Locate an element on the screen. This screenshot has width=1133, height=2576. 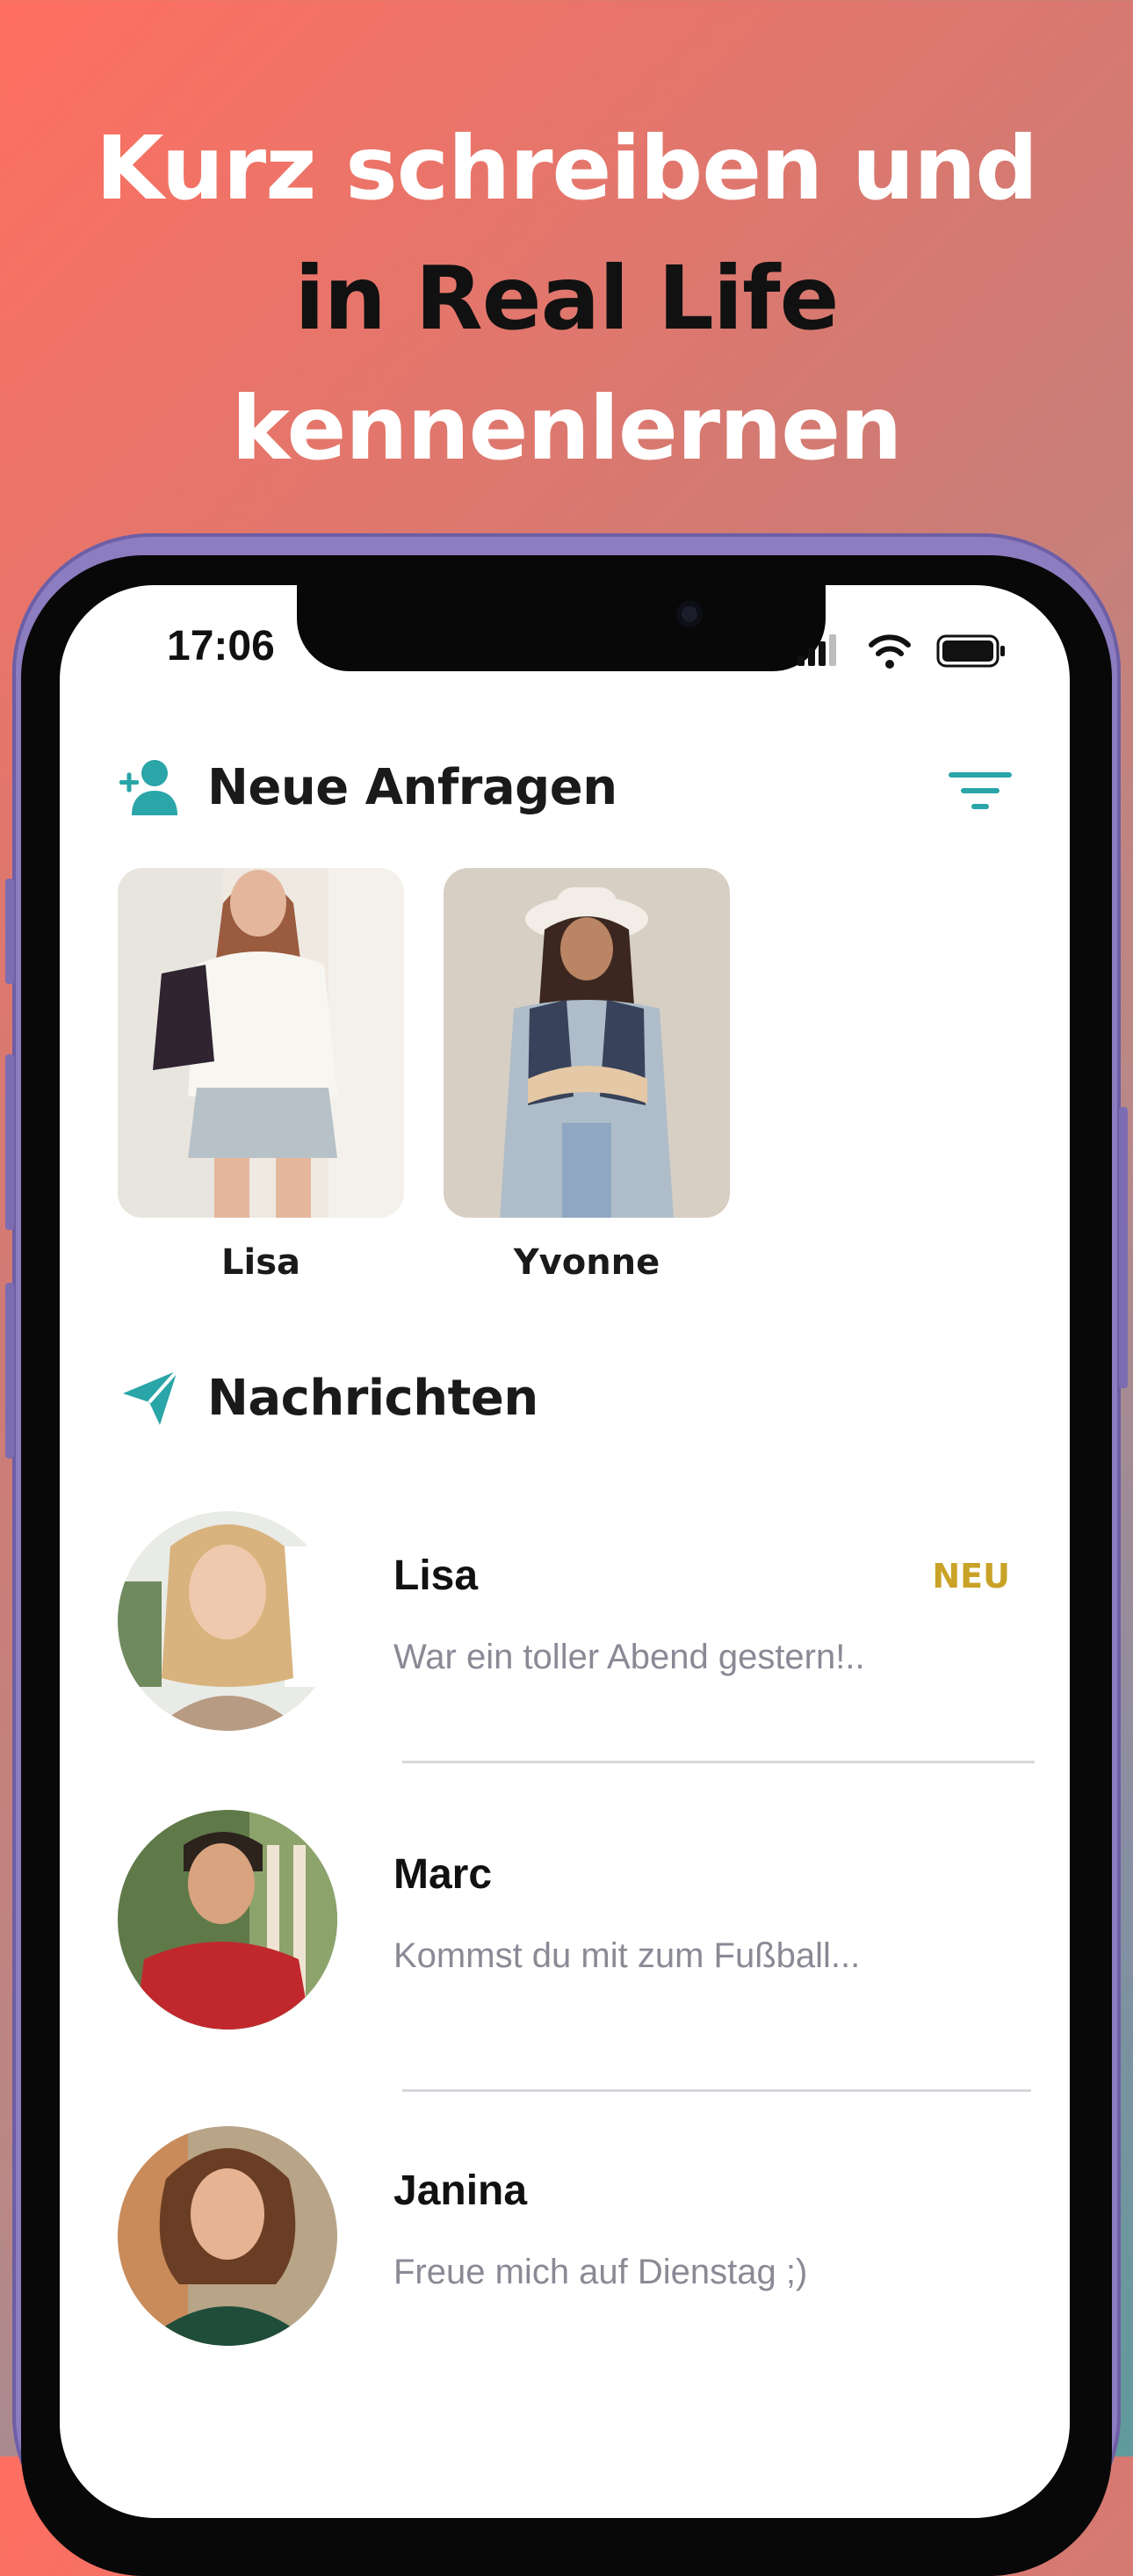
chat-name: Marc is located at coordinates (443, 1874).